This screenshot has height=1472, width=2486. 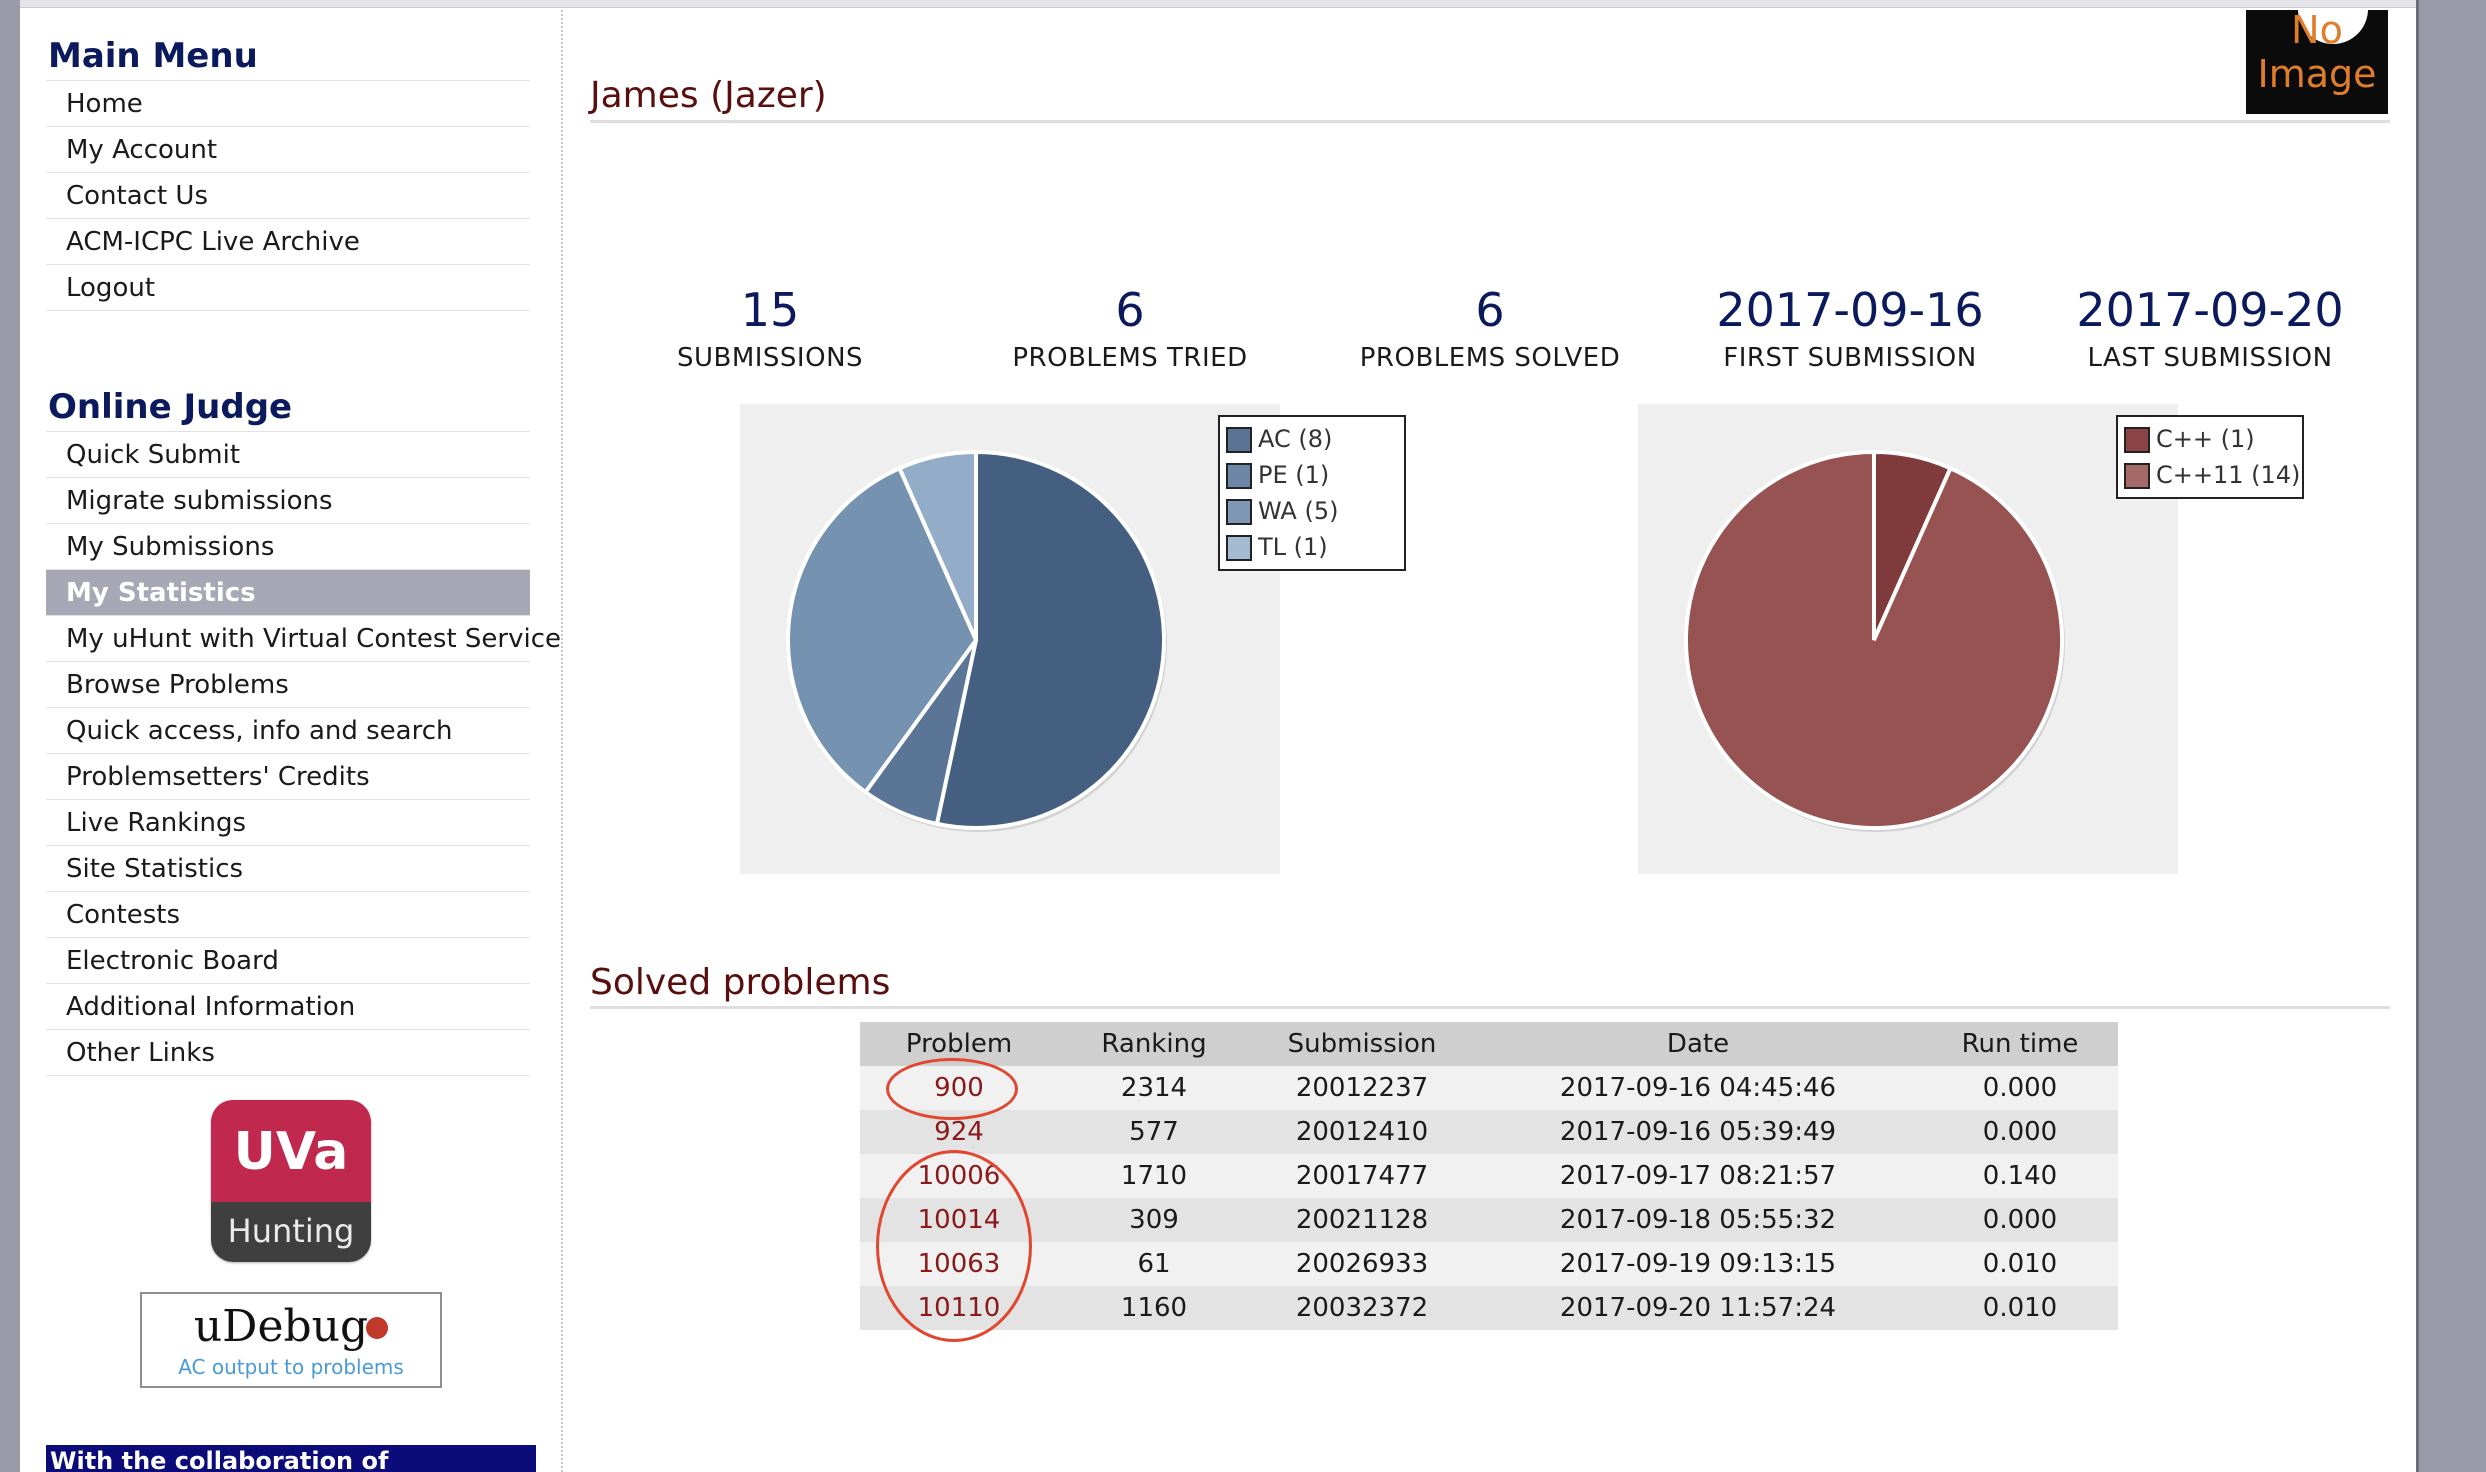 I want to click on verdict-legend: AC (8) PE (1) WA (5) TL (1), so click(x=1312, y=493).